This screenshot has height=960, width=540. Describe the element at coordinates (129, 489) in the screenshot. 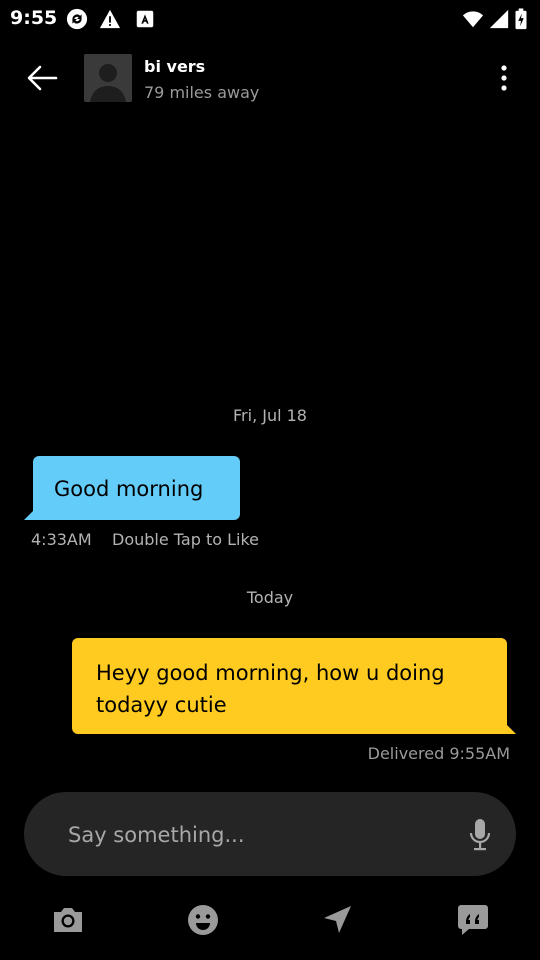

I see `message-text: Good morning` at that location.